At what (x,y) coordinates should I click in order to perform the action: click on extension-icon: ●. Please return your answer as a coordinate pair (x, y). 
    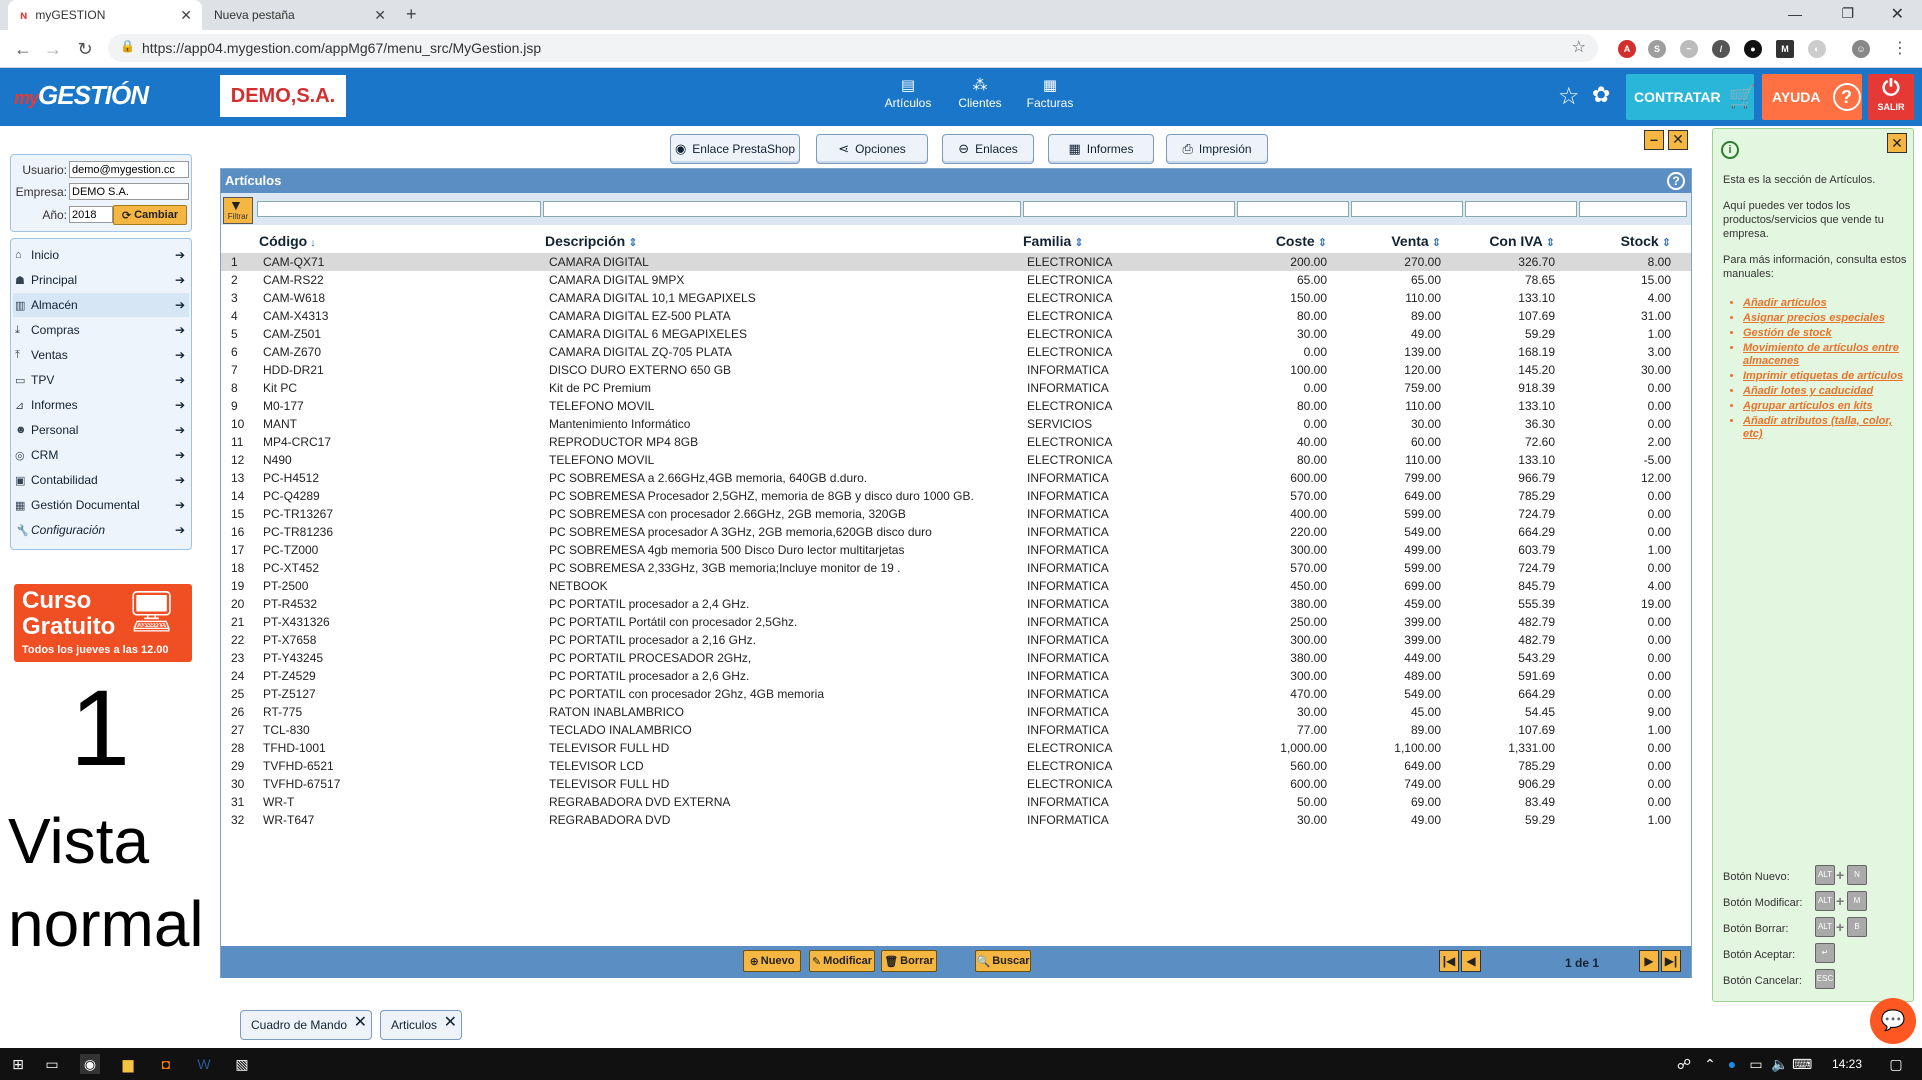
    Looking at the image, I should click on (1753, 49).